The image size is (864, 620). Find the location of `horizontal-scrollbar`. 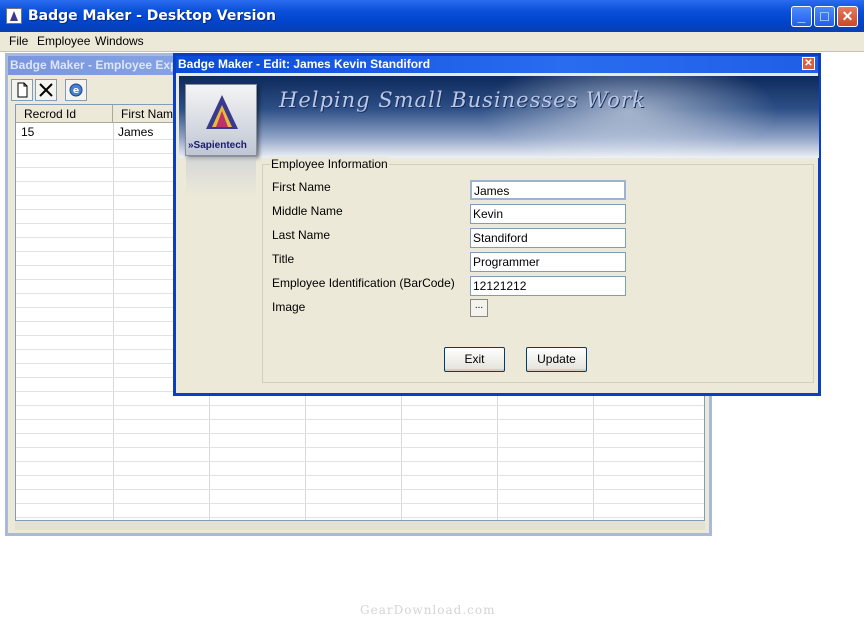

horizontal-scrollbar is located at coordinates (360, 525).